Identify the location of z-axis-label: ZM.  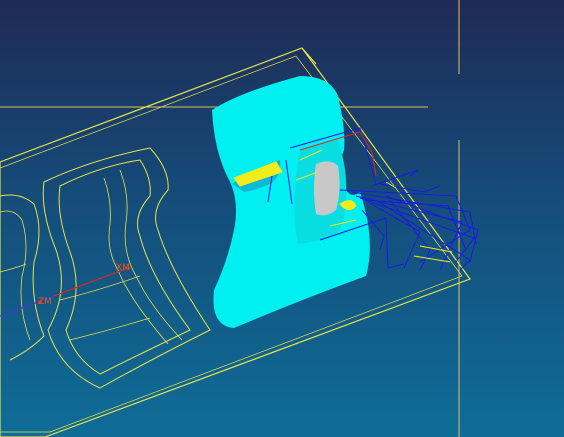
(45, 302).